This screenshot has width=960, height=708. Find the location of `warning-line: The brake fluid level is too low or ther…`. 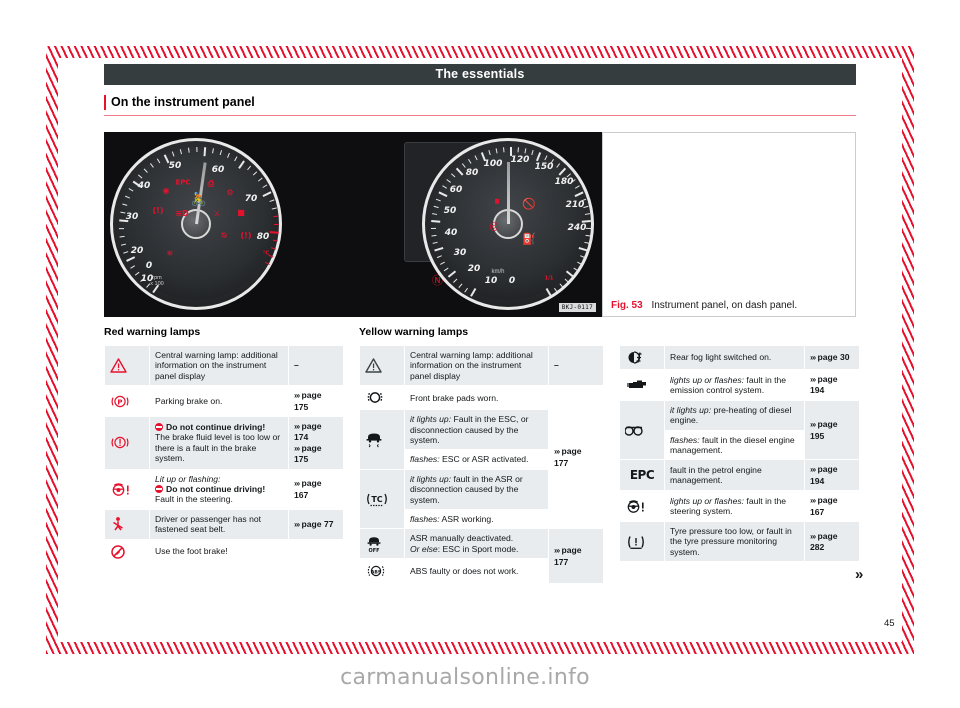

warning-line: The brake fluid level is too low or ther… is located at coordinates (218, 448).